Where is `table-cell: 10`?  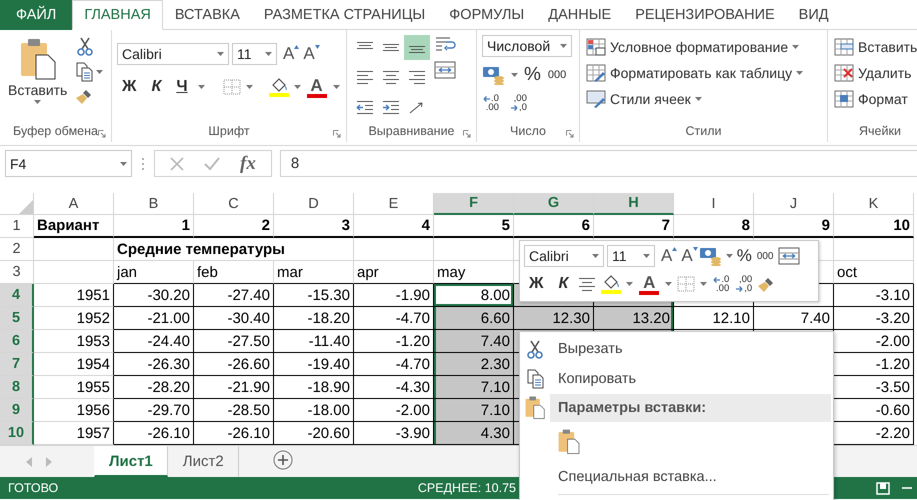 table-cell: 10 is located at coordinates (874, 226).